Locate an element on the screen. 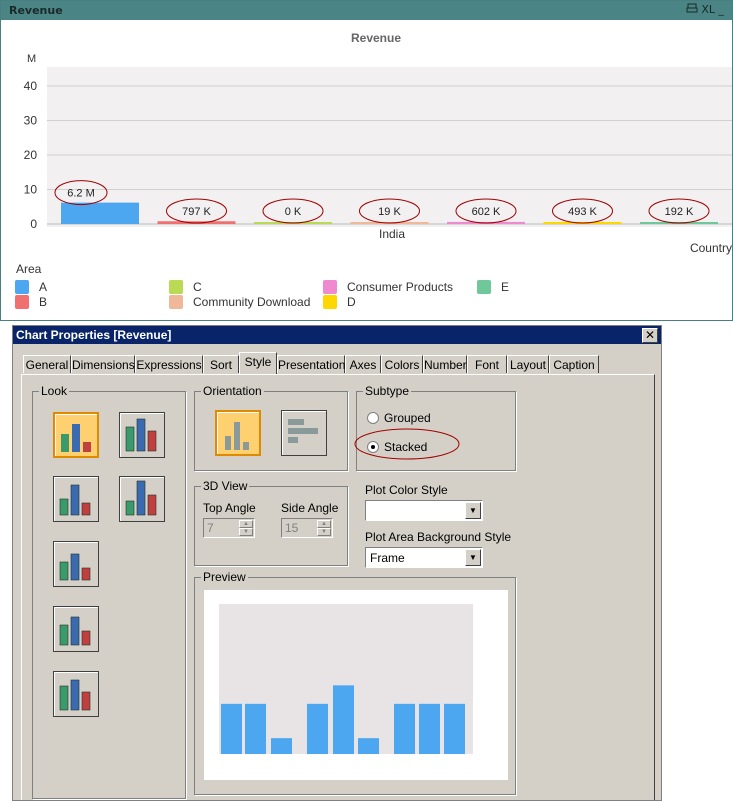  plot-color-style-select: ▼ is located at coordinates (424, 510).